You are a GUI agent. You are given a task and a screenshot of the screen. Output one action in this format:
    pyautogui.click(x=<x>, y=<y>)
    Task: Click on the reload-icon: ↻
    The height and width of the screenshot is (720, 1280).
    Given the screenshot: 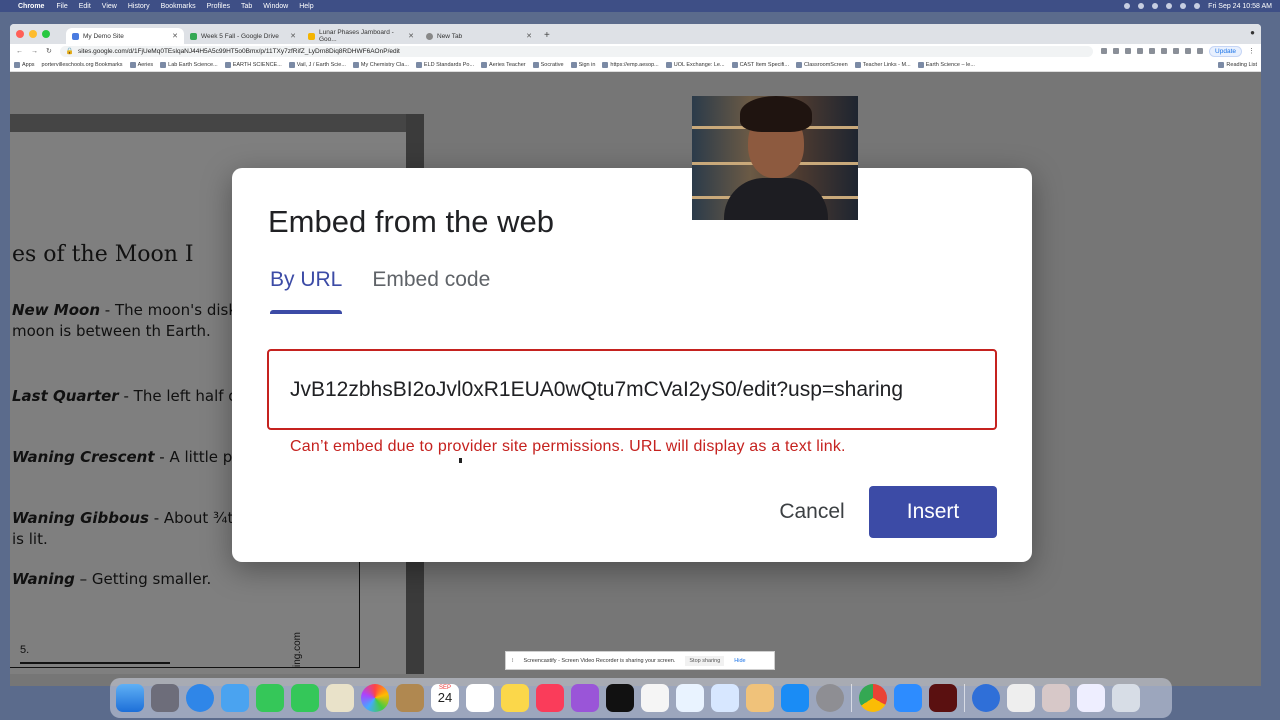 What is the action you would take?
    pyautogui.click(x=49, y=51)
    